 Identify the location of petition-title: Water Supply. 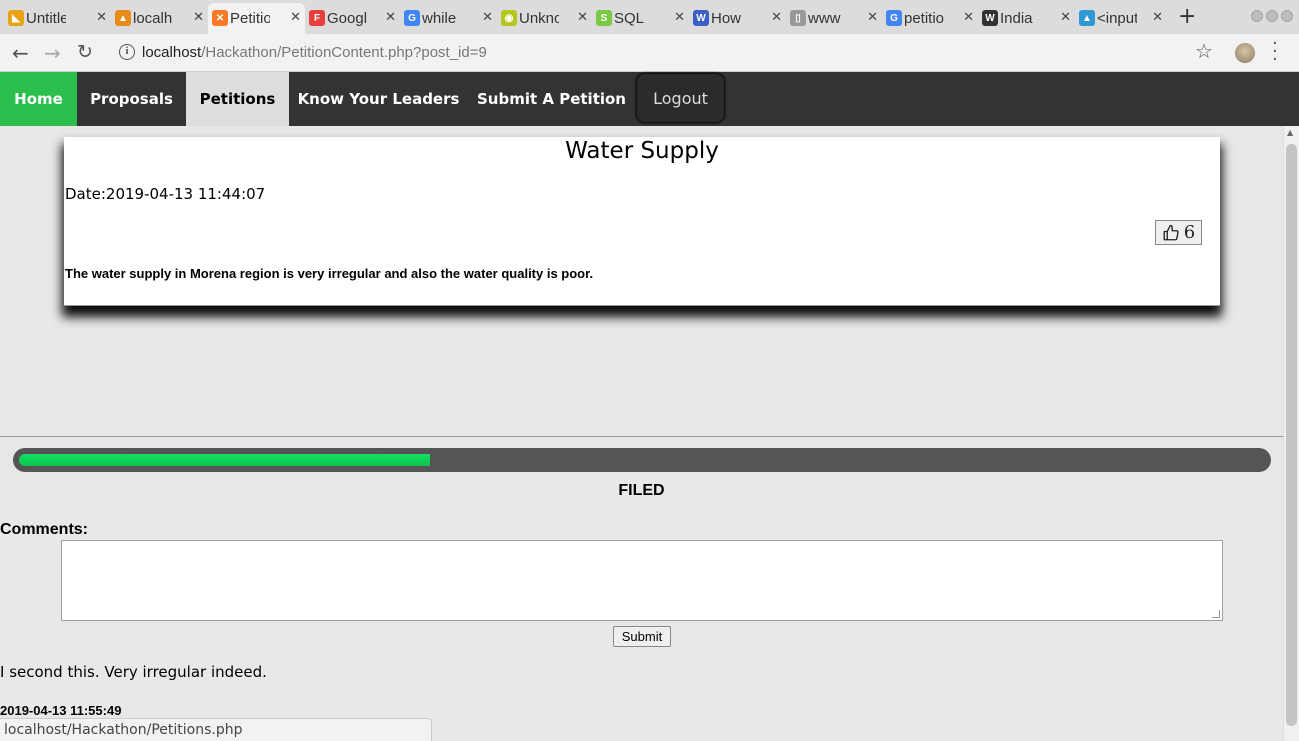
(642, 151).